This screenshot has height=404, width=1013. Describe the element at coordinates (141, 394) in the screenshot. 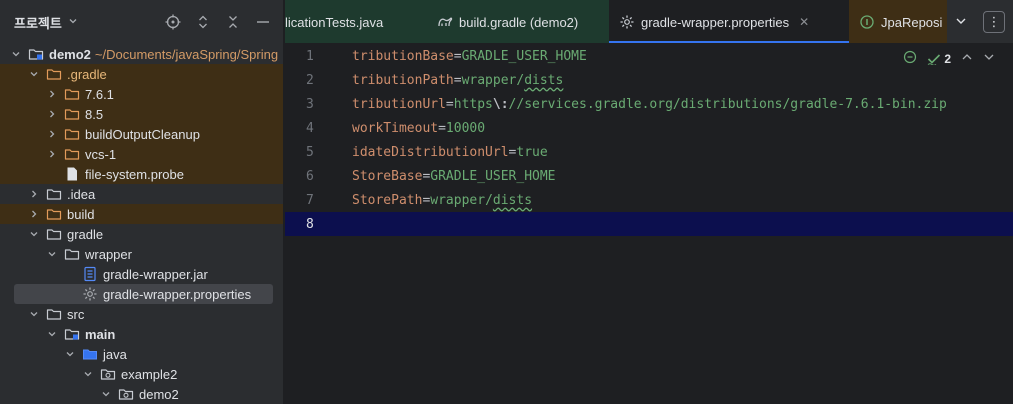

I see `tree-item: demo2` at that location.